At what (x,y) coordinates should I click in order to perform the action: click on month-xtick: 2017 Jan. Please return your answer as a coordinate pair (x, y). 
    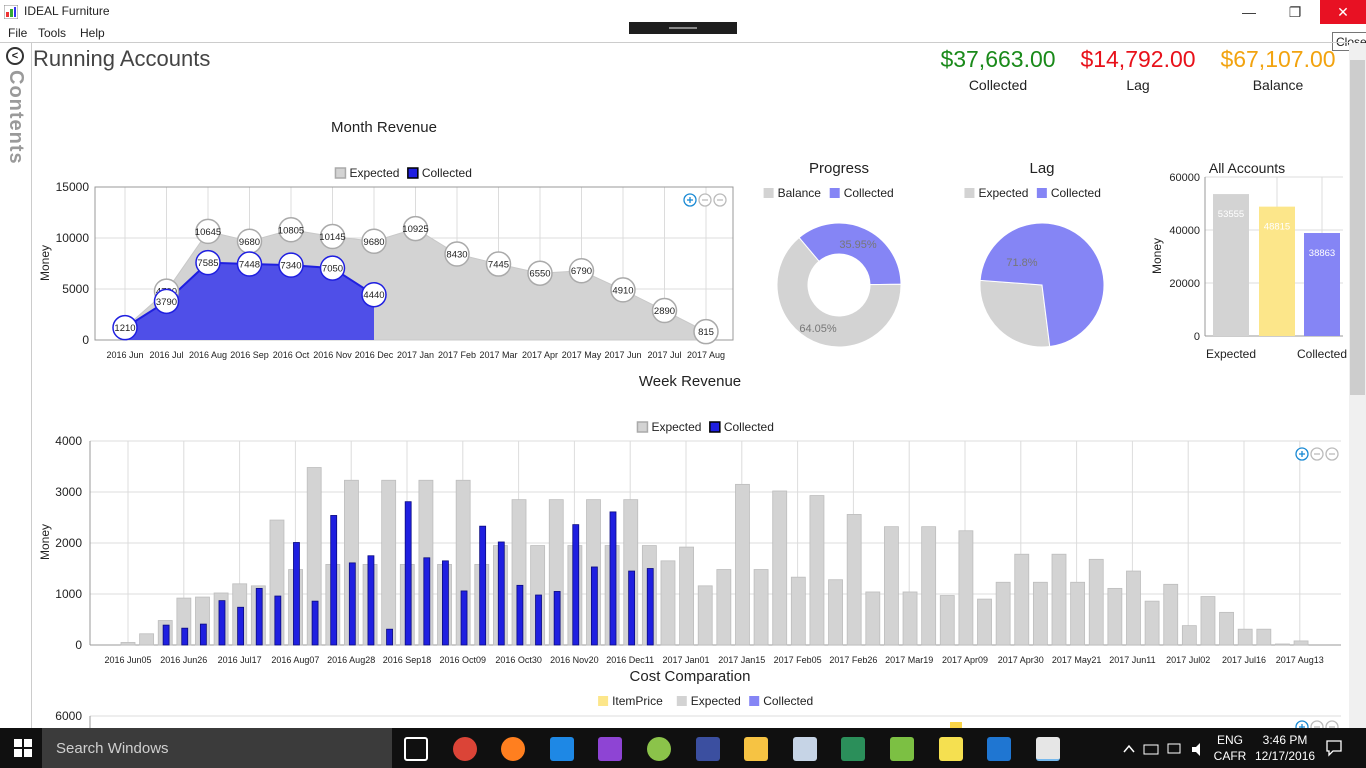
    Looking at the image, I should click on (415, 355).